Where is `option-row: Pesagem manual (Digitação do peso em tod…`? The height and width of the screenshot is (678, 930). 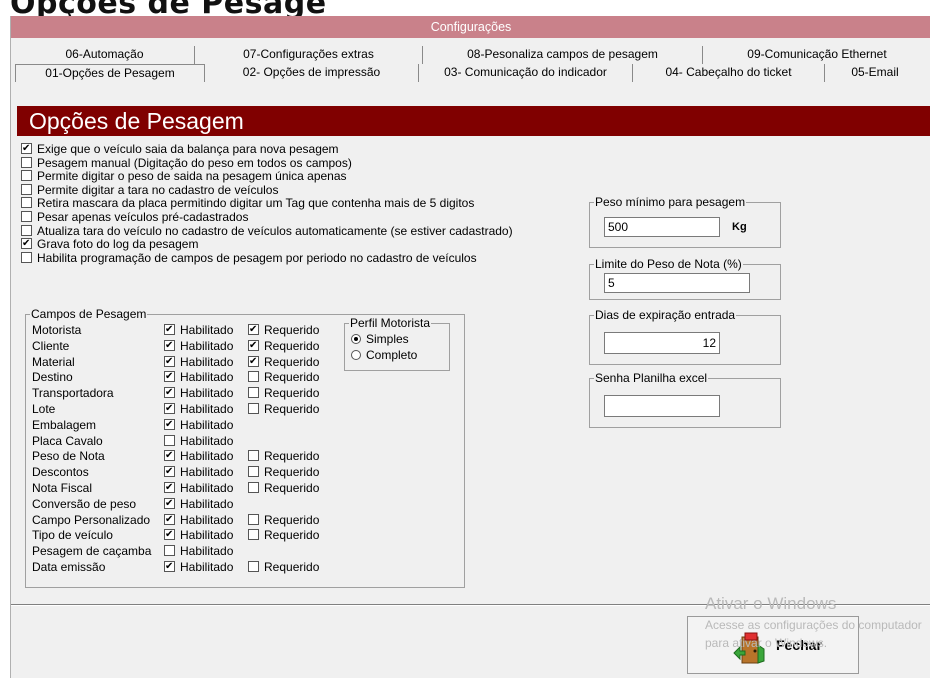
option-row: Pesagem manual (Digitação do peso em tod… is located at coordinates (186, 163).